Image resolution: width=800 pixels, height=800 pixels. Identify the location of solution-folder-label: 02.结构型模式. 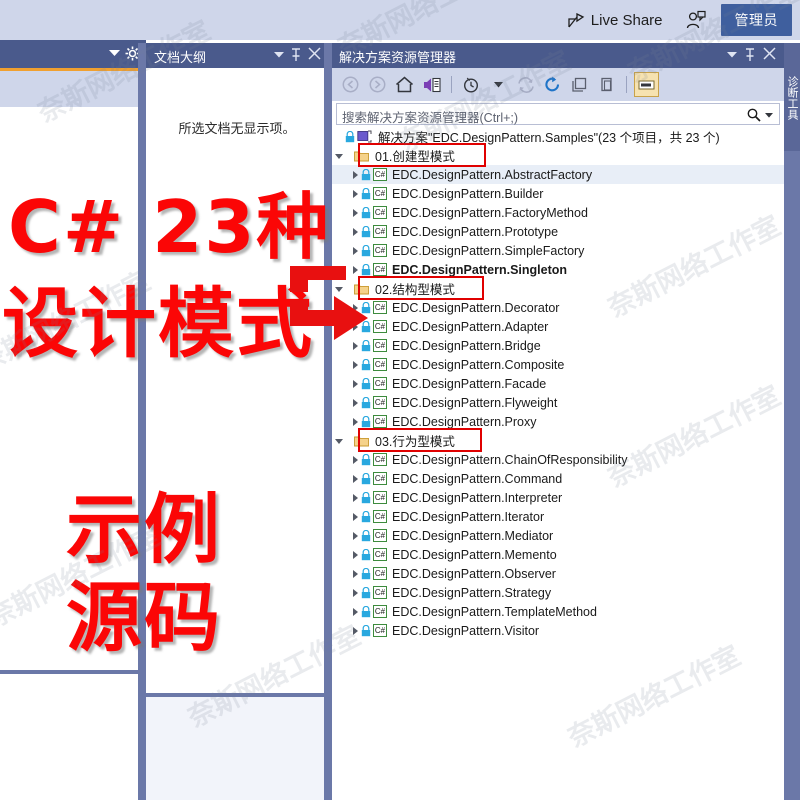
(415, 290).